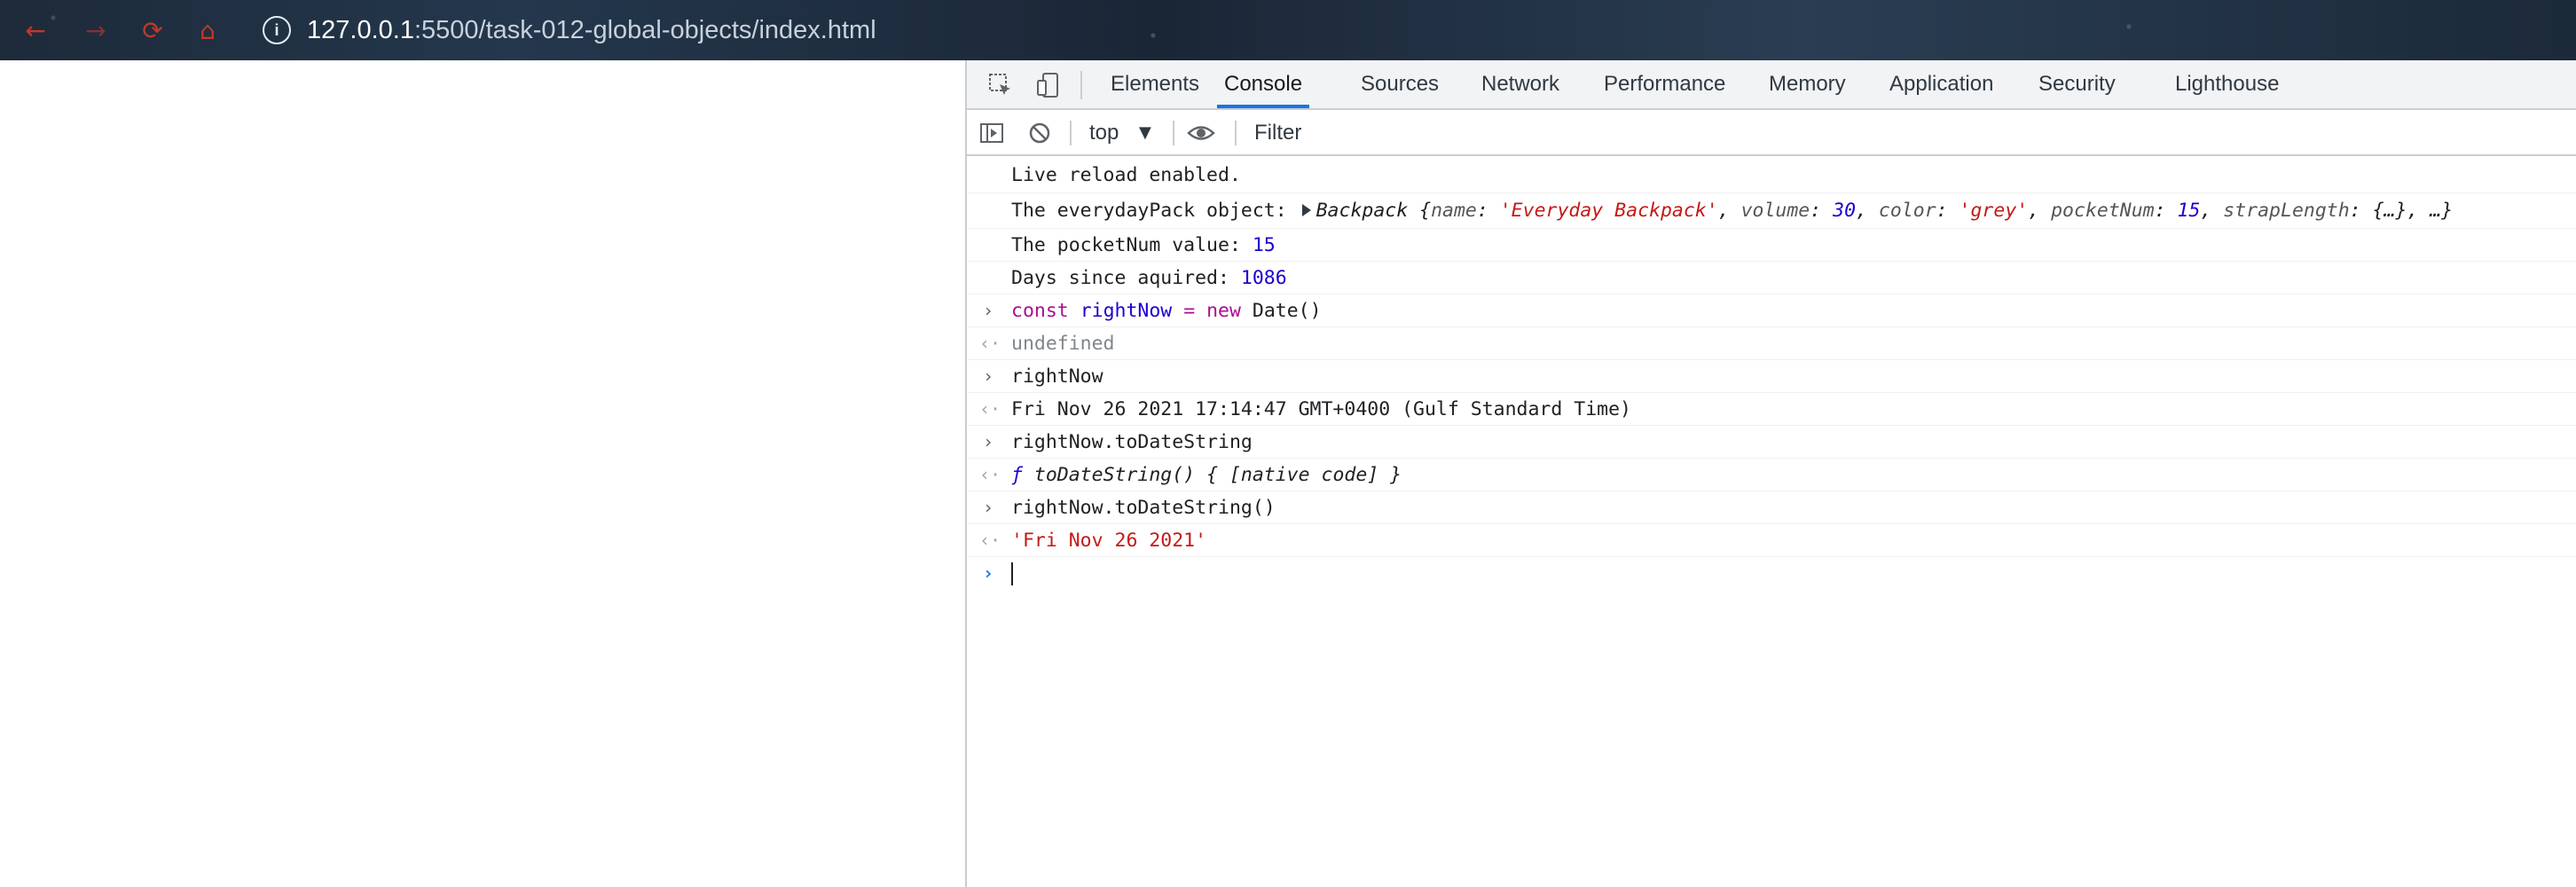 The image size is (2576, 887). I want to click on object-brace: {, so click(1420, 211).